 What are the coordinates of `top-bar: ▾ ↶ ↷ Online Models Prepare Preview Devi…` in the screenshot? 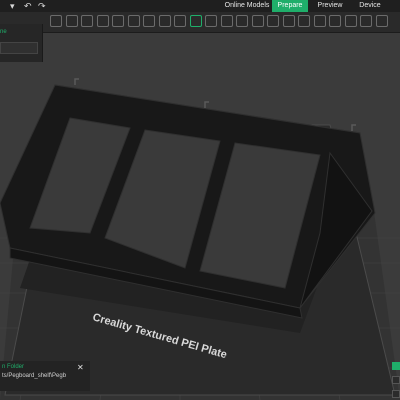 It's located at (200, 6).